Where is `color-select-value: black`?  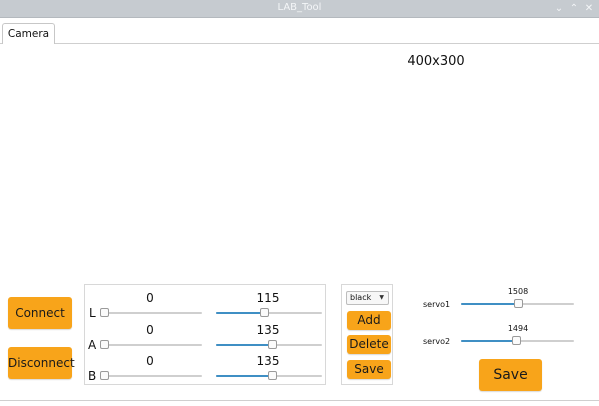
color-select-value: black is located at coordinates (361, 297).